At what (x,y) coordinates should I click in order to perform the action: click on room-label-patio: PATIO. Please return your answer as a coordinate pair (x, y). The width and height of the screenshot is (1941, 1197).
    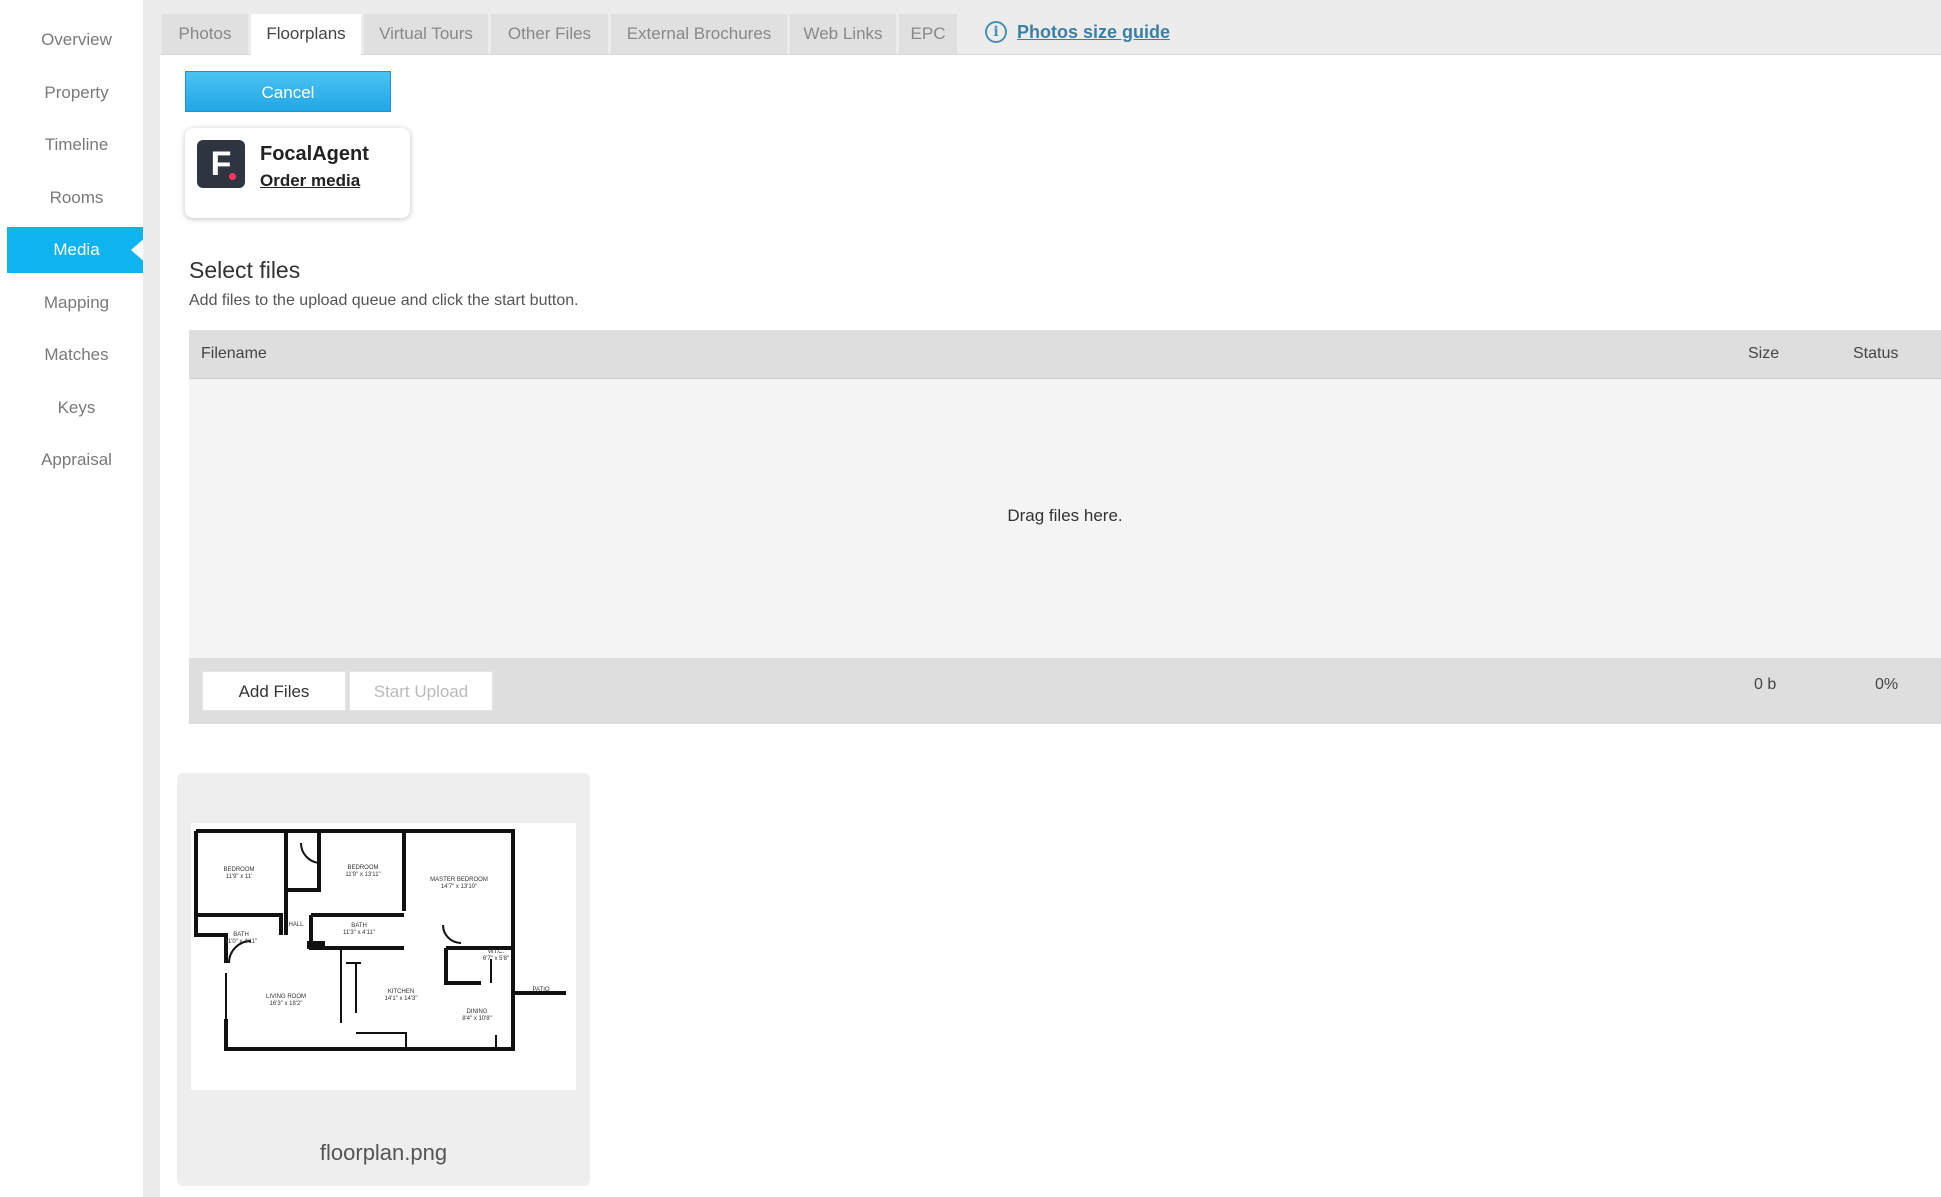
    Looking at the image, I should click on (540, 990).